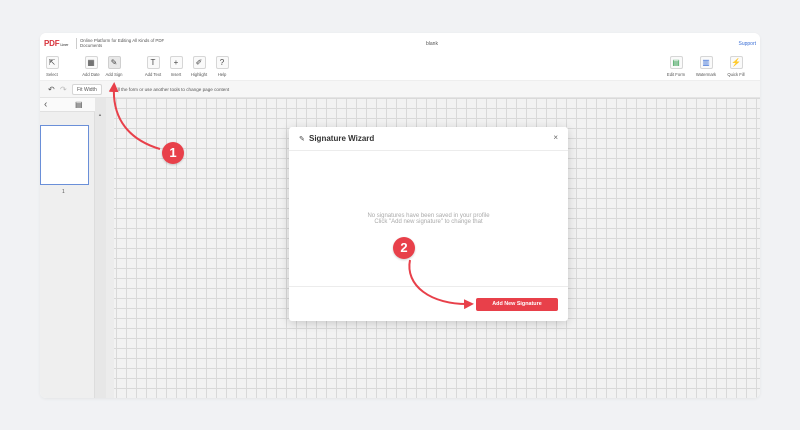 The width and height of the screenshot is (800, 430). I want to click on dialog-header: ✎ Signature Wizard ×, so click(428, 139).